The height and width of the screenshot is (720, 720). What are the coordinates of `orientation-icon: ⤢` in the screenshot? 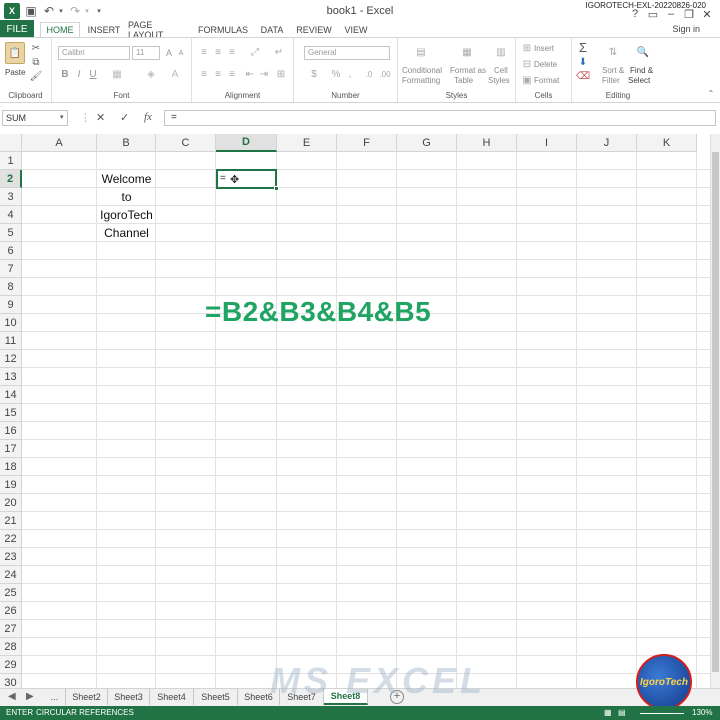 It's located at (255, 52).